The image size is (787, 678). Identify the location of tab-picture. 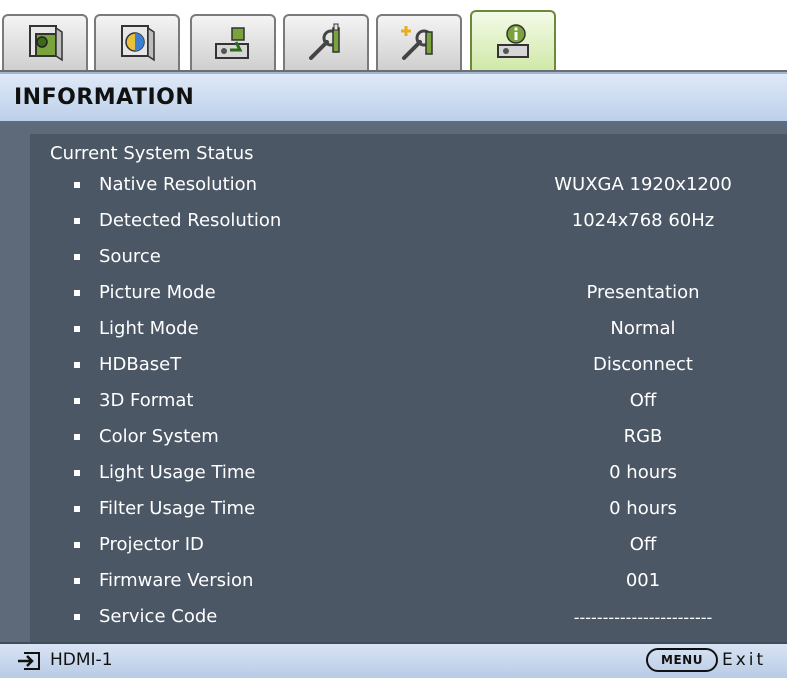
(45, 42).